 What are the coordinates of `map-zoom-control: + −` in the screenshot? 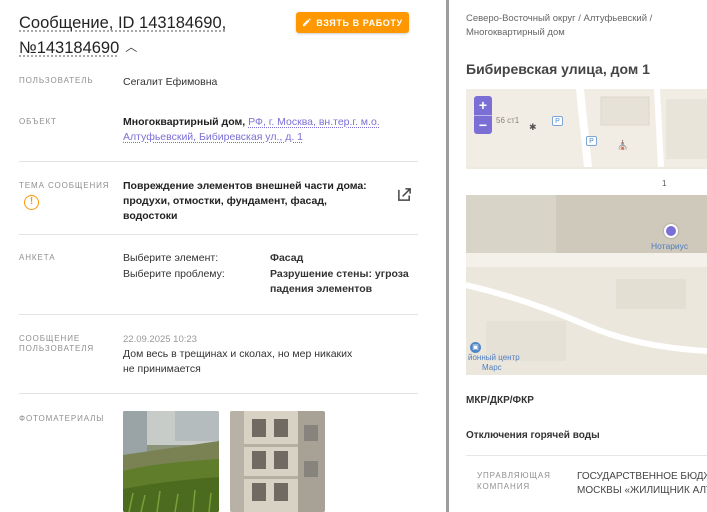 It's located at (483, 115).